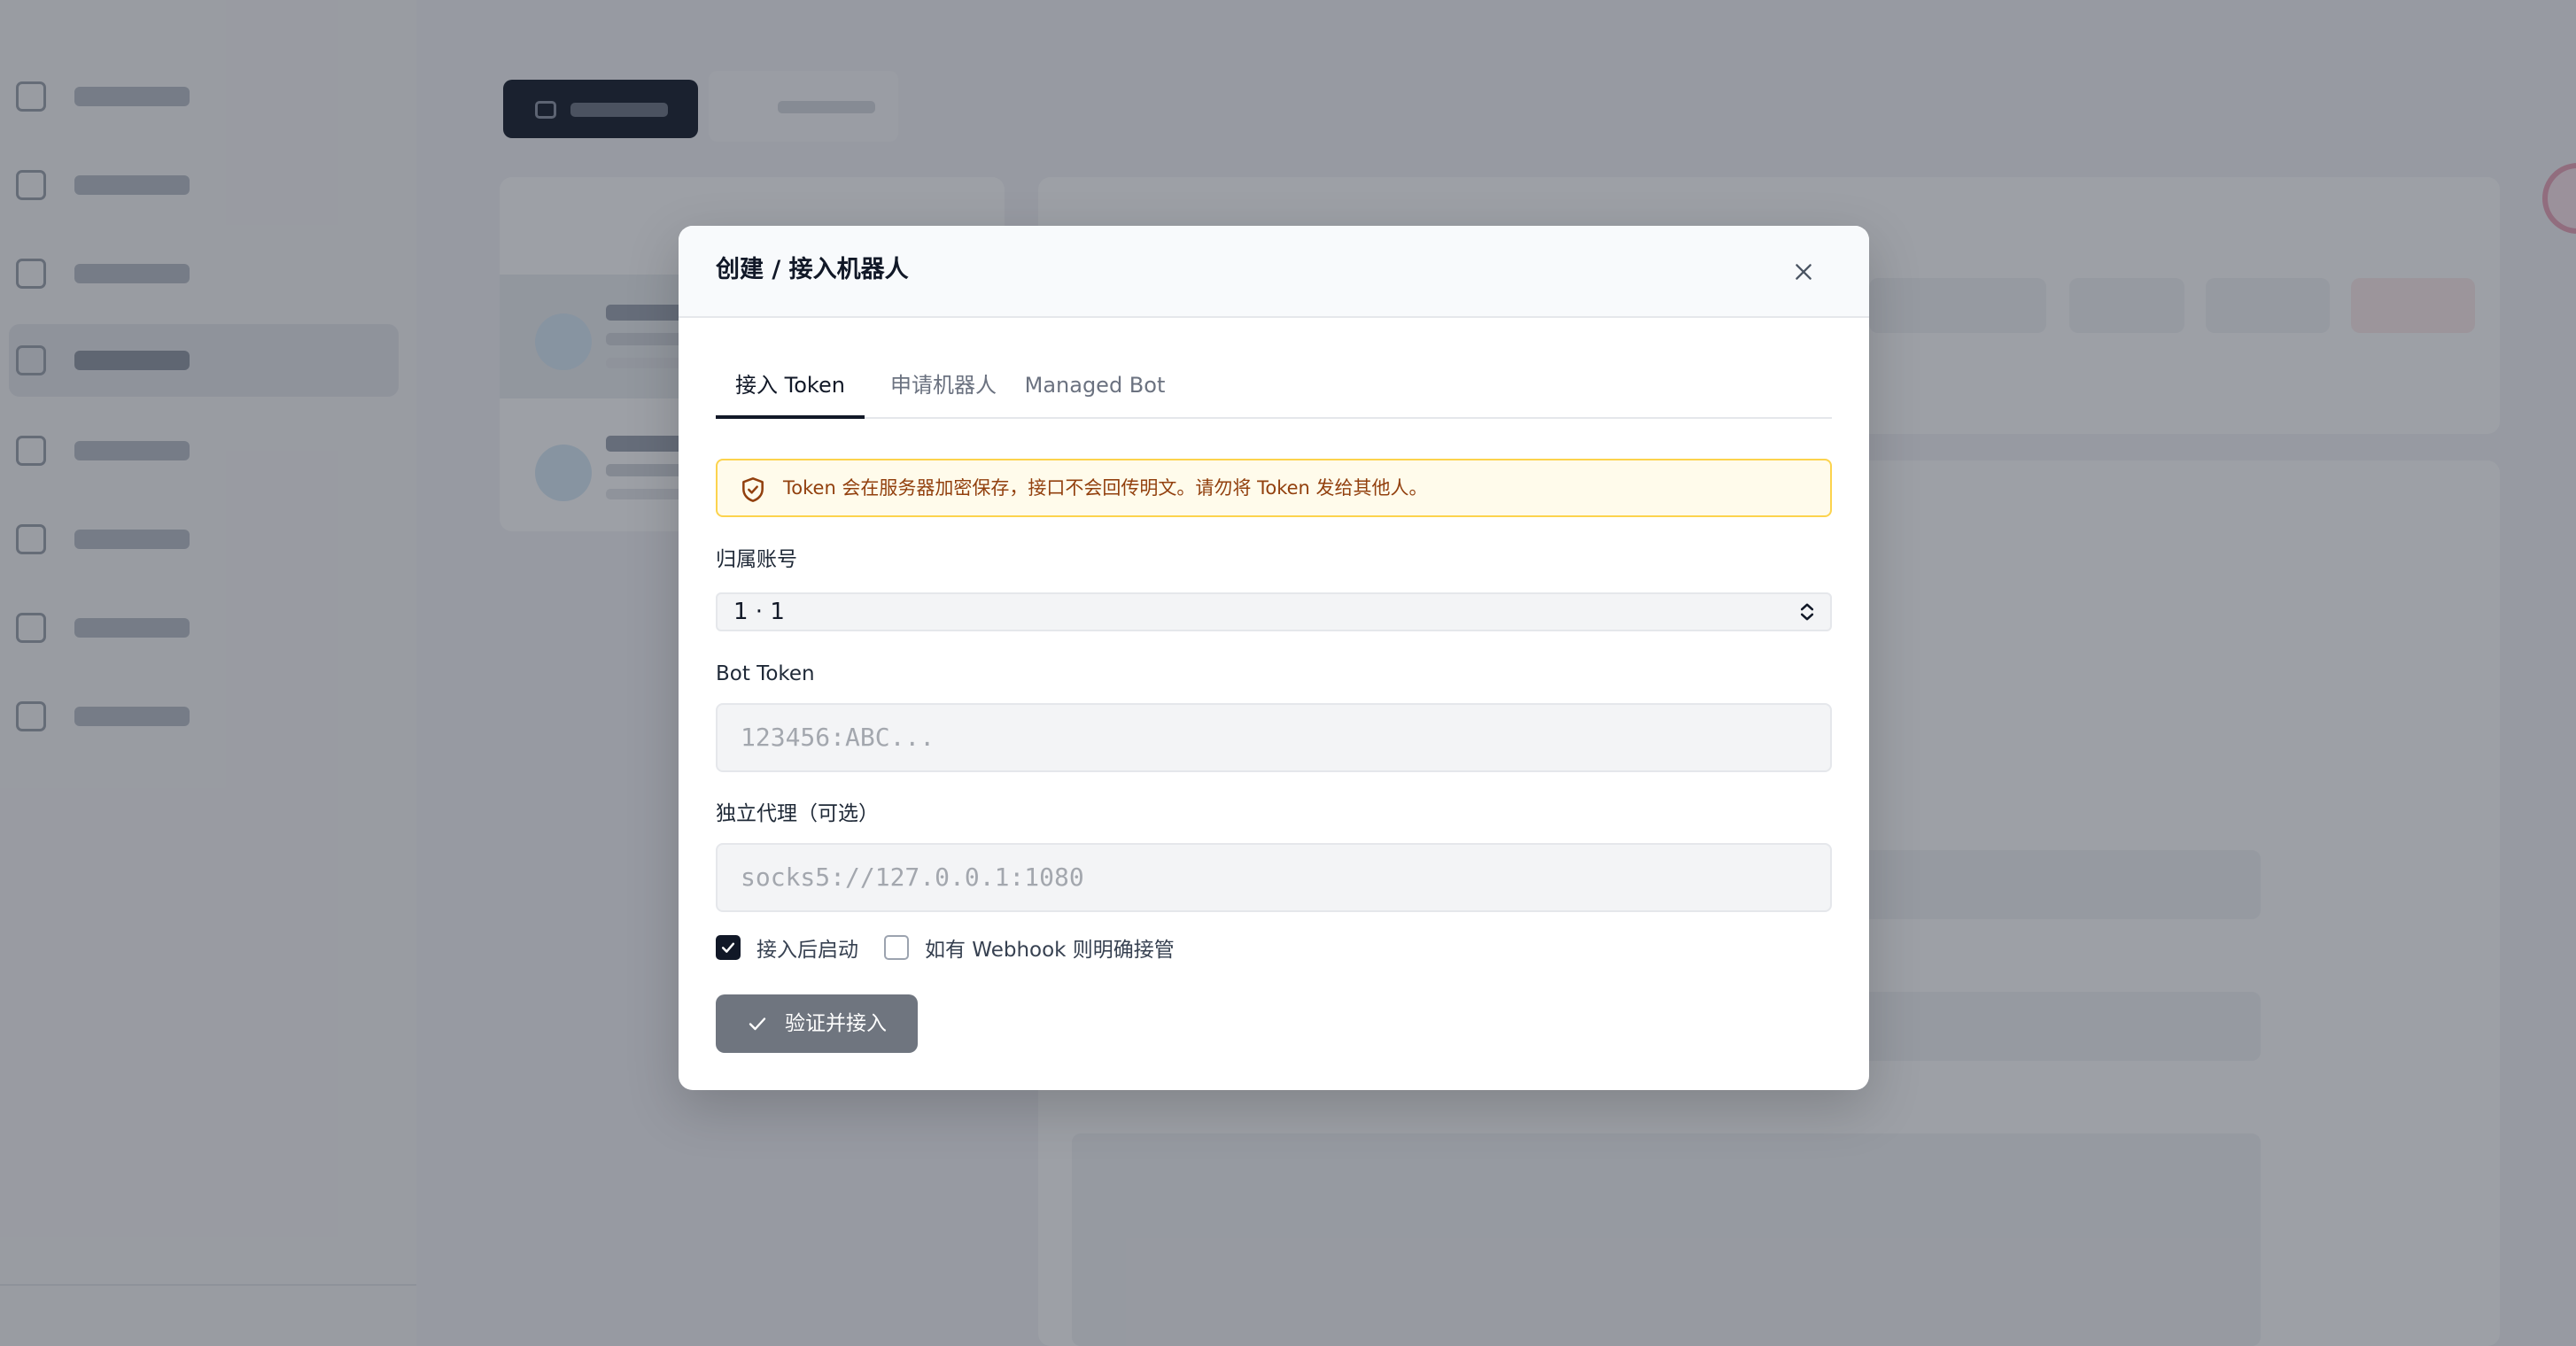 The width and height of the screenshot is (2576, 1346). I want to click on close-icon, so click(1804, 272).